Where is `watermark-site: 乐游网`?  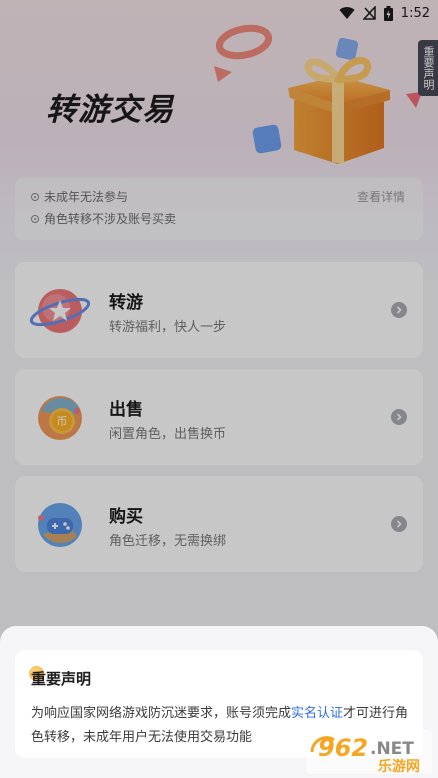
watermark-site: 乐游网 is located at coordinates (399, 766).